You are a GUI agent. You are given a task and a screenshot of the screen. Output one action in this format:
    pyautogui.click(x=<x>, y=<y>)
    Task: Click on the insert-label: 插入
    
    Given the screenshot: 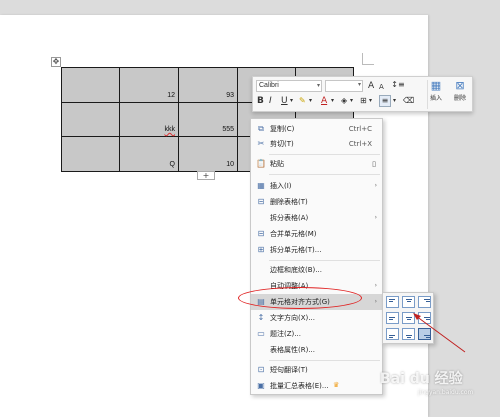 What is the action you would take?
    pyautogui.click(x=435, y=98)
    